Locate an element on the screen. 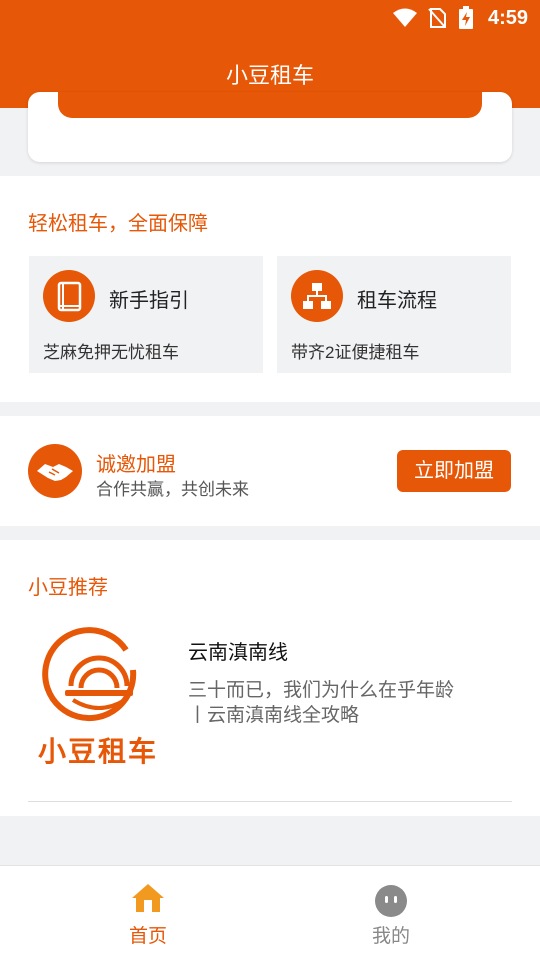 Image resolution: width=540 pixels, height=961 pixels. feature-card-guide: 新手指引 芝麻免押无忧租车 is located at coordinates (146, 314).